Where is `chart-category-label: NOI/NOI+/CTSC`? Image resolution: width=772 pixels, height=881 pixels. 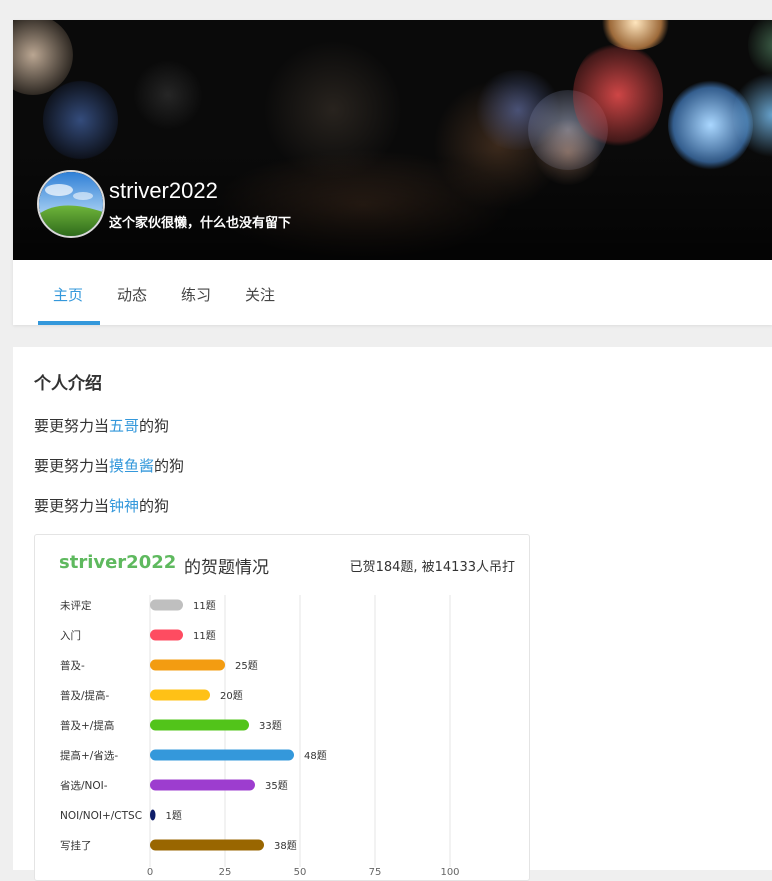
chart-category-label: NOI/NOI+/CTSC is located at coordinates (101, 816).